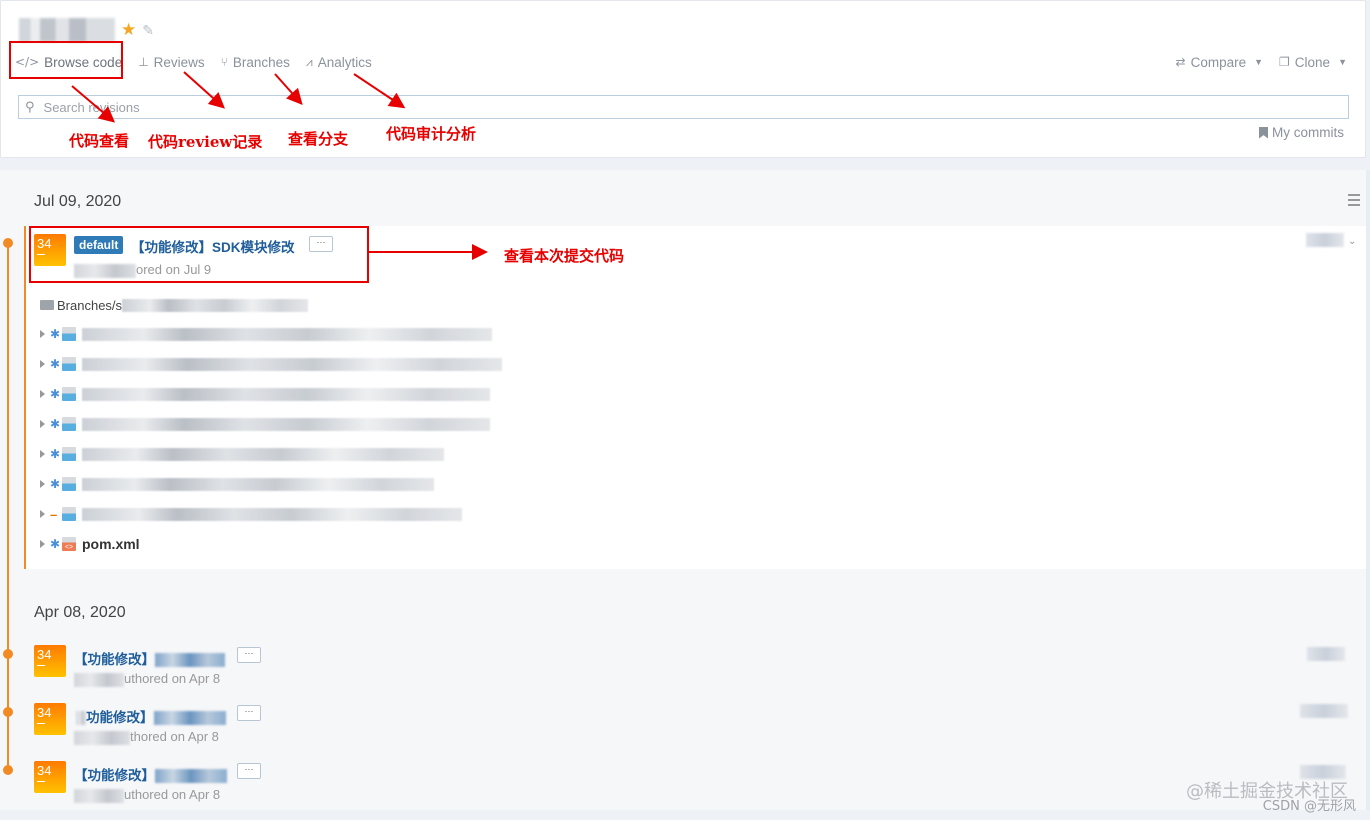 This screenshot has width=1370, height=820. I want to click on file-row: –, so click(251, 514).